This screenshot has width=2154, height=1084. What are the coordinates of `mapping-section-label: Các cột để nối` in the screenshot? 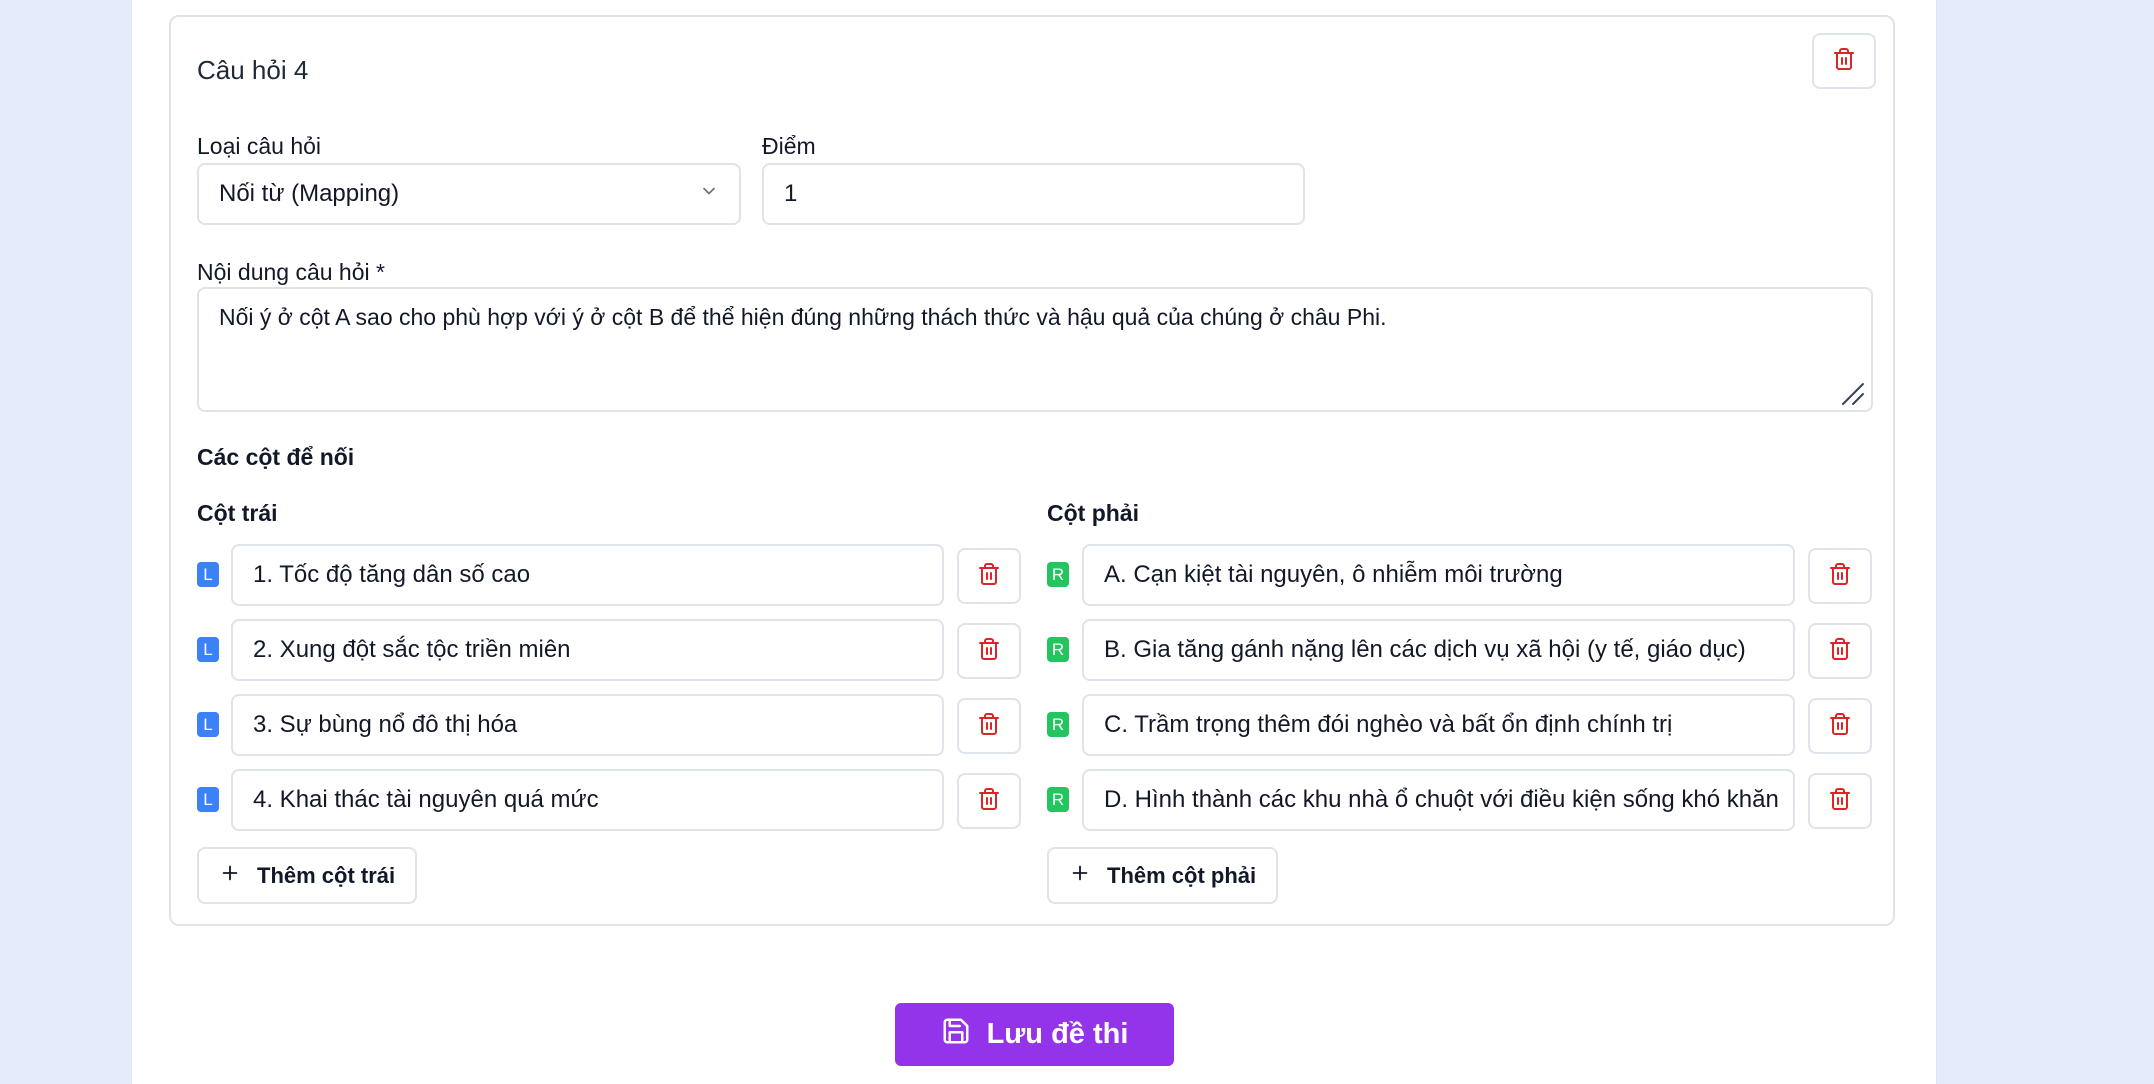 It's located at (276, 457).